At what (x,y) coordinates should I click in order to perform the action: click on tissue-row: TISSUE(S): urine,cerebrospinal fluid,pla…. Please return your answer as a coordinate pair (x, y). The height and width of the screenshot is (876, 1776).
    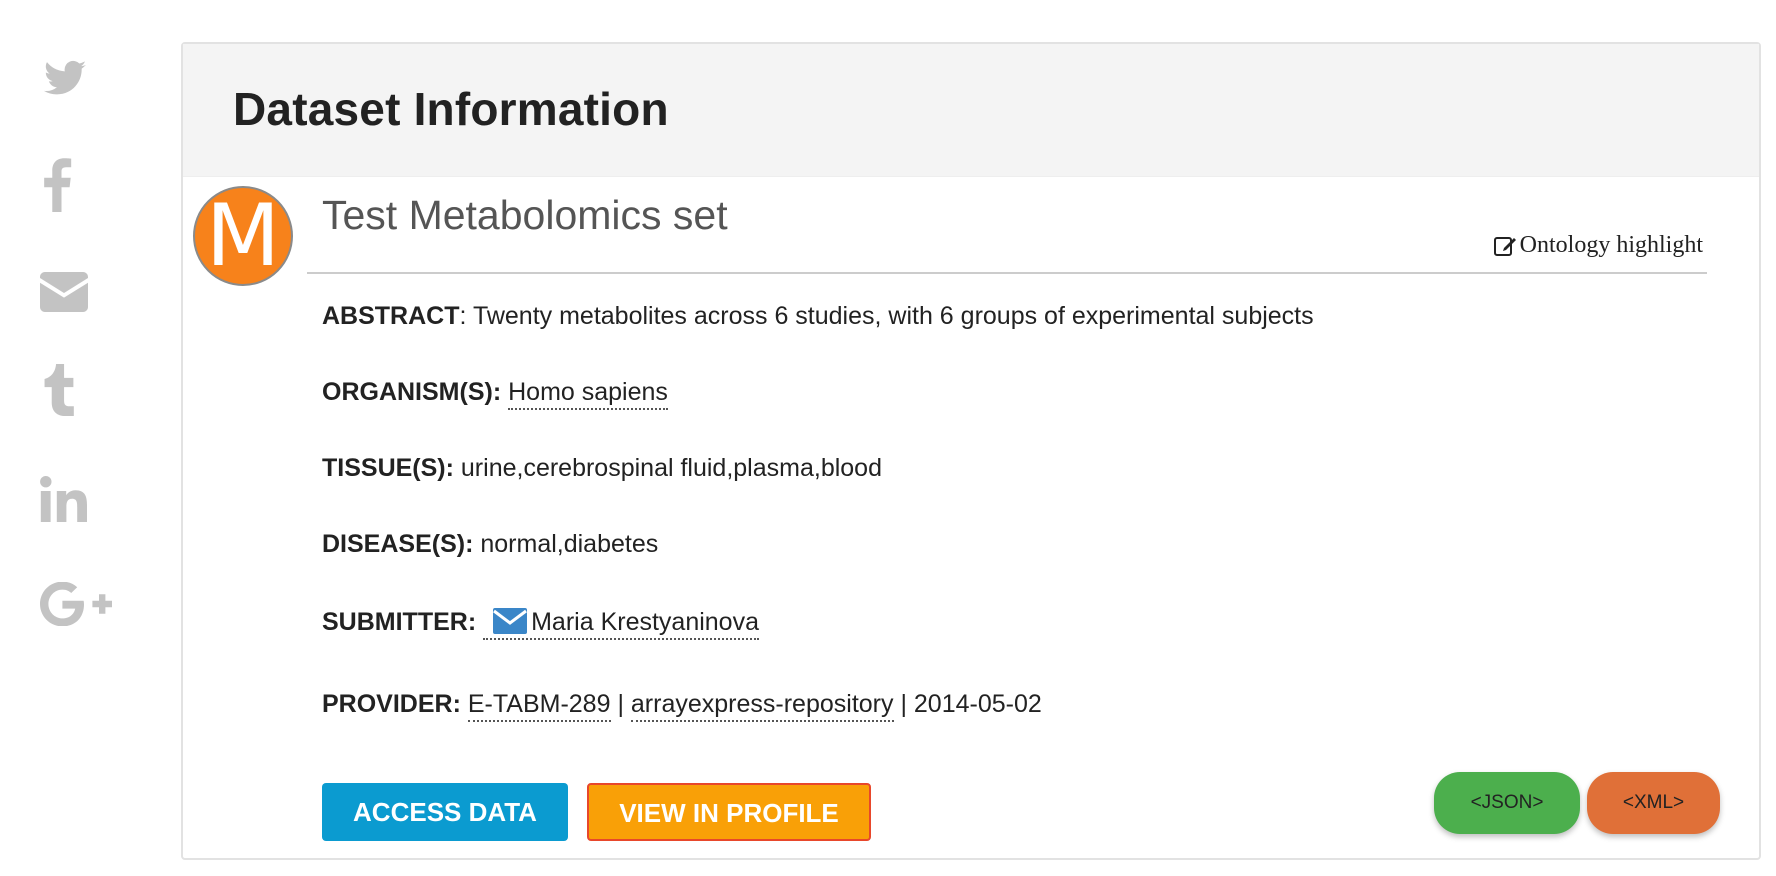
    Looking at the image, I should click on (602, 468).